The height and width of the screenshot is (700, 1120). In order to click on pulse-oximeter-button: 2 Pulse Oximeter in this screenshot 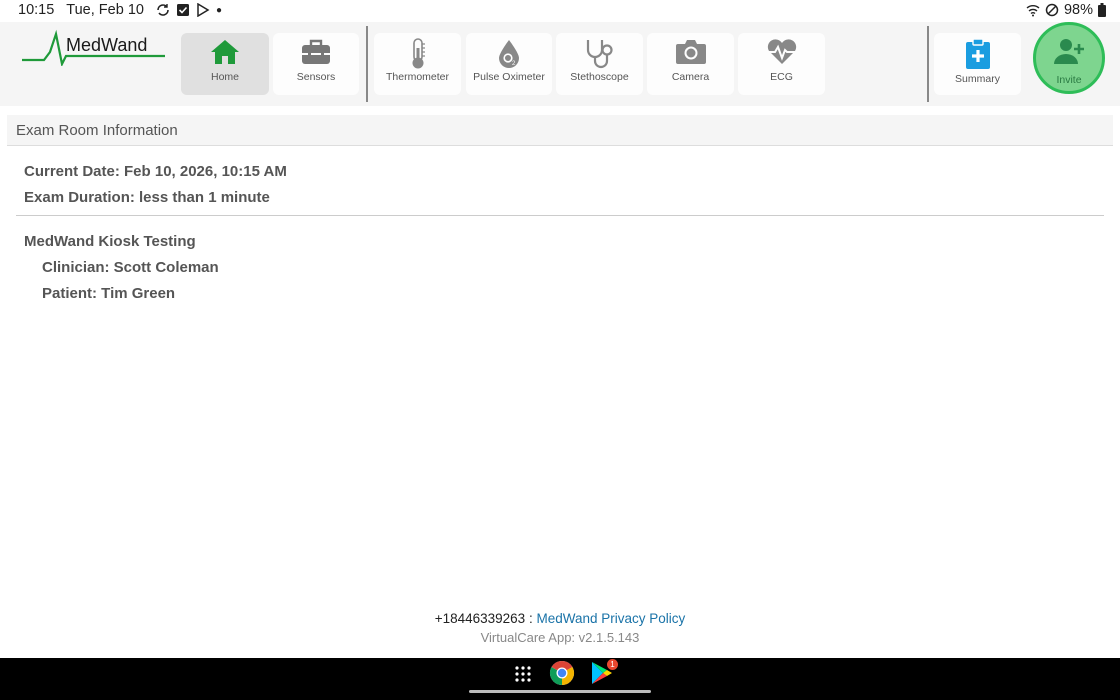, I will do `click(509, 64)`.